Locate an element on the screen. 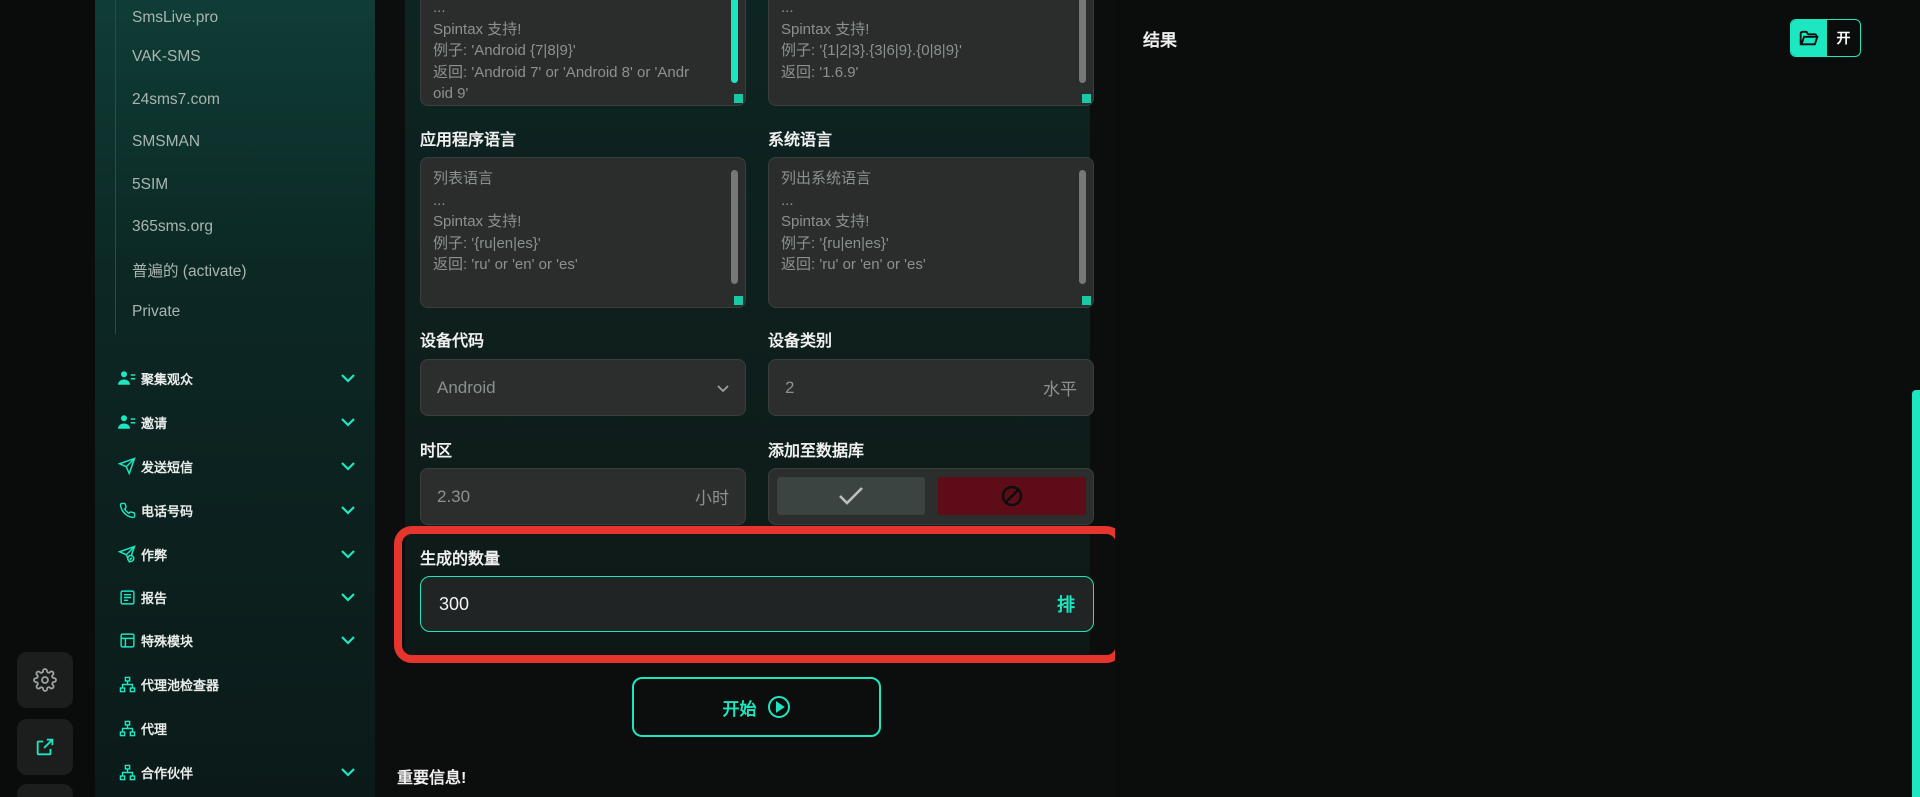  device-code-label: 设备代码 is located at coordinates (452, 341).